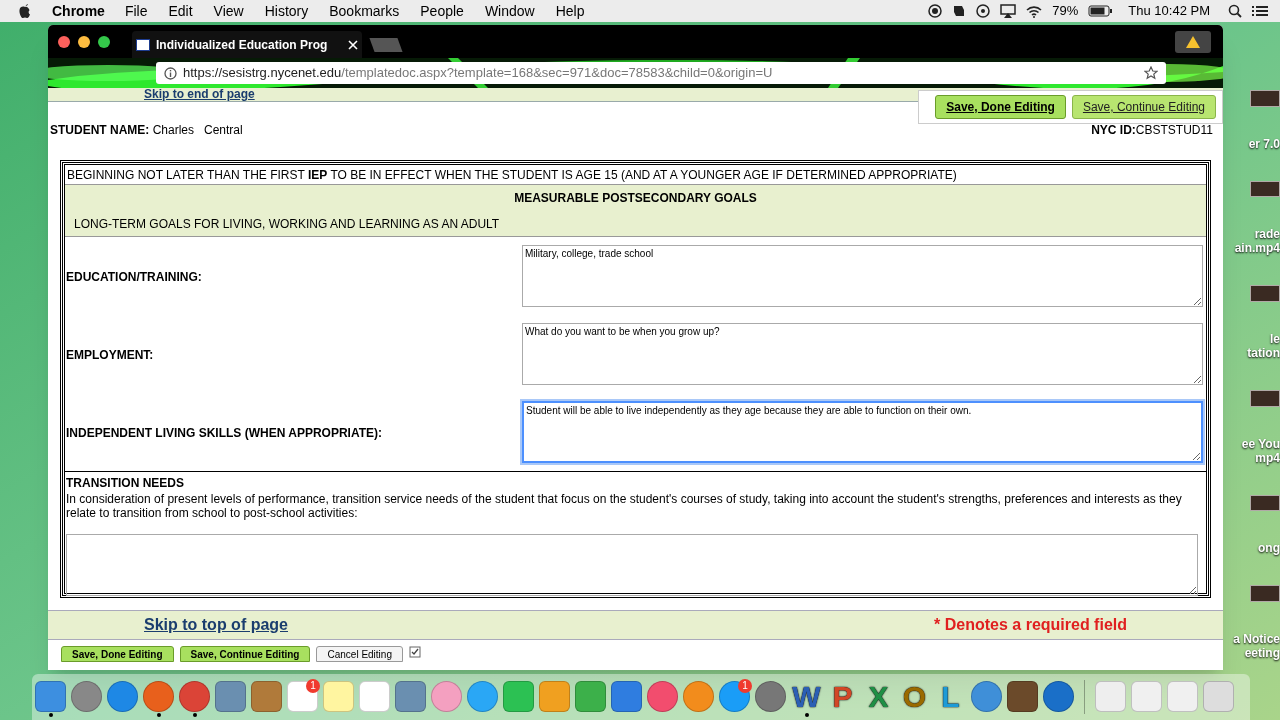 Image resolution: width=1280 pixels, height=720 pixels. I want to click on battery-percent: 79%, so click(1065, 11).